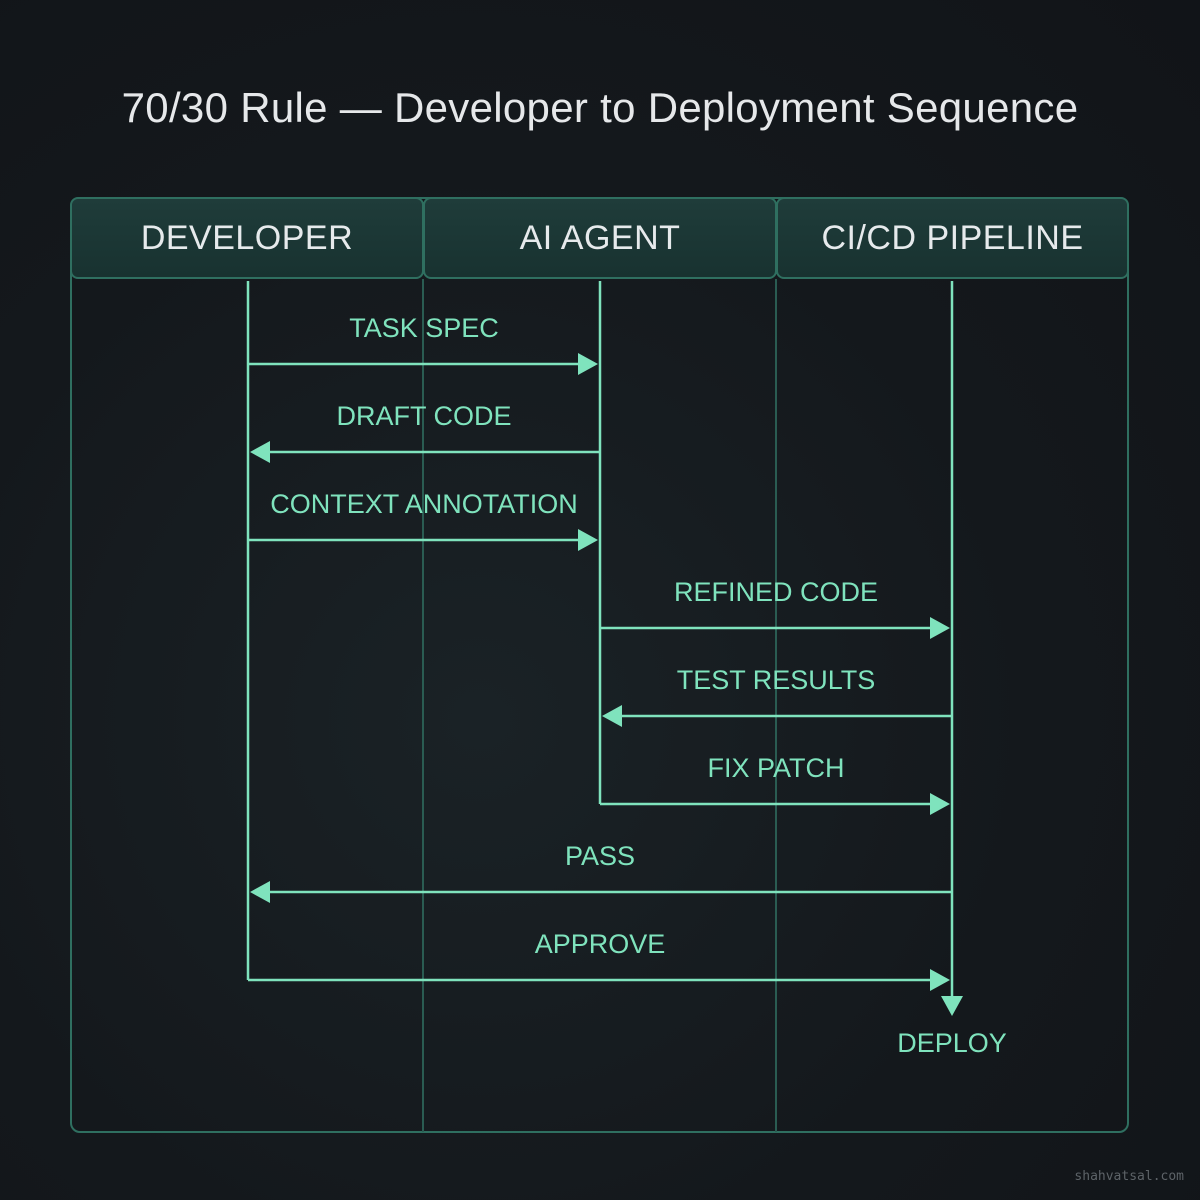  What do you see at coordinates (423, 416) in the screenshot?
I see `message-label: DRAFT CODE` at bounding box center [423, 416].